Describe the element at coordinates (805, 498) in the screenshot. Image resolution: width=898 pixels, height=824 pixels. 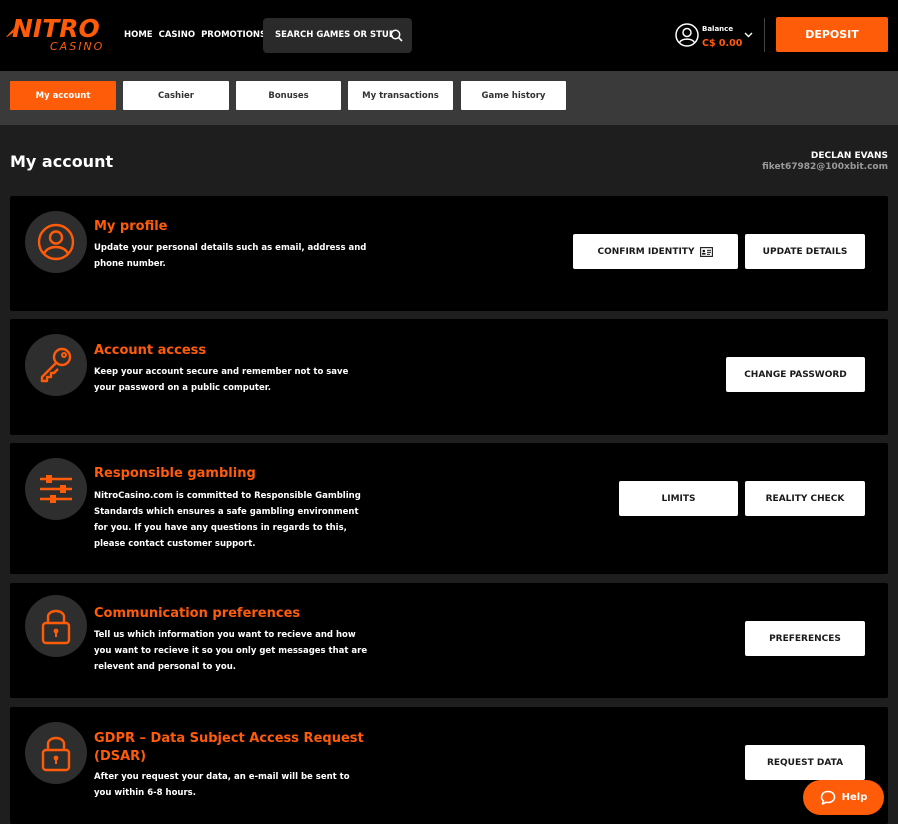
I see `reality-check-button: REALITY CHECK` at that location.